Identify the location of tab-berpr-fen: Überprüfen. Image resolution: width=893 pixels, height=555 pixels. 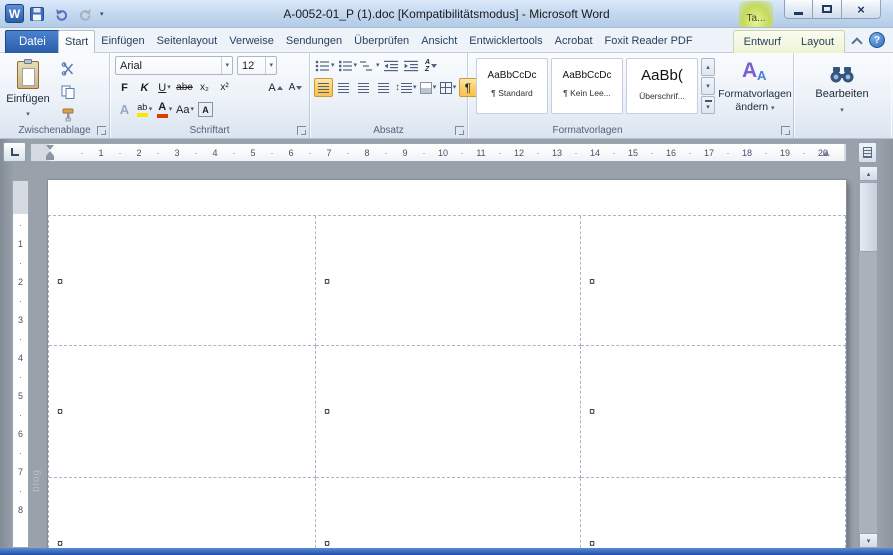
(381, 41).